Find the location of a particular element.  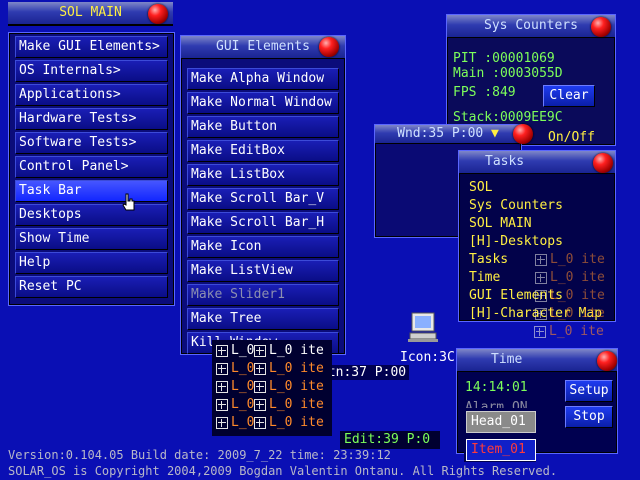

menu-item-listbox: Make ListBox is located at coordinates (263, 175).